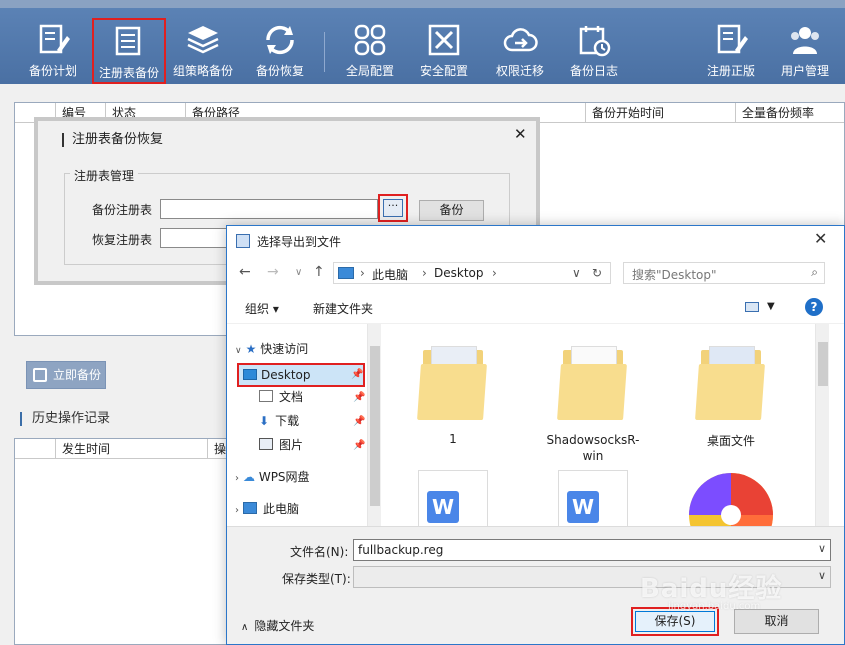  What do you see at coordinates (674, 275) in the screenshot?
I see `search-placeholder: 搜索"Desktop"` at bounding box center [674, 275].